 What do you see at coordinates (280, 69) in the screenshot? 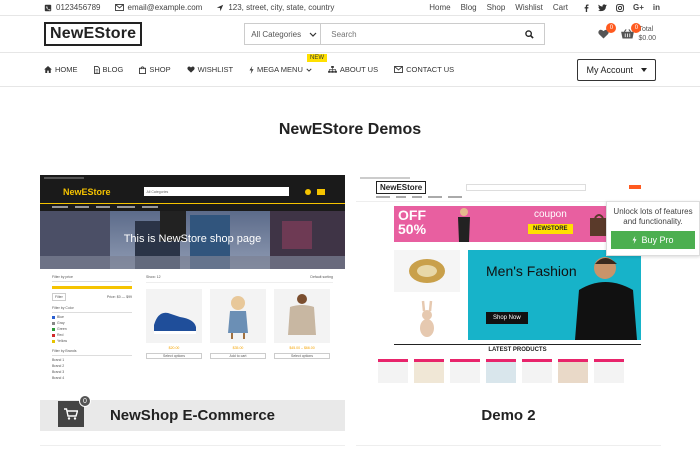
I see `nav-item-label: Mega Menu` at bounding box center [280, 69].